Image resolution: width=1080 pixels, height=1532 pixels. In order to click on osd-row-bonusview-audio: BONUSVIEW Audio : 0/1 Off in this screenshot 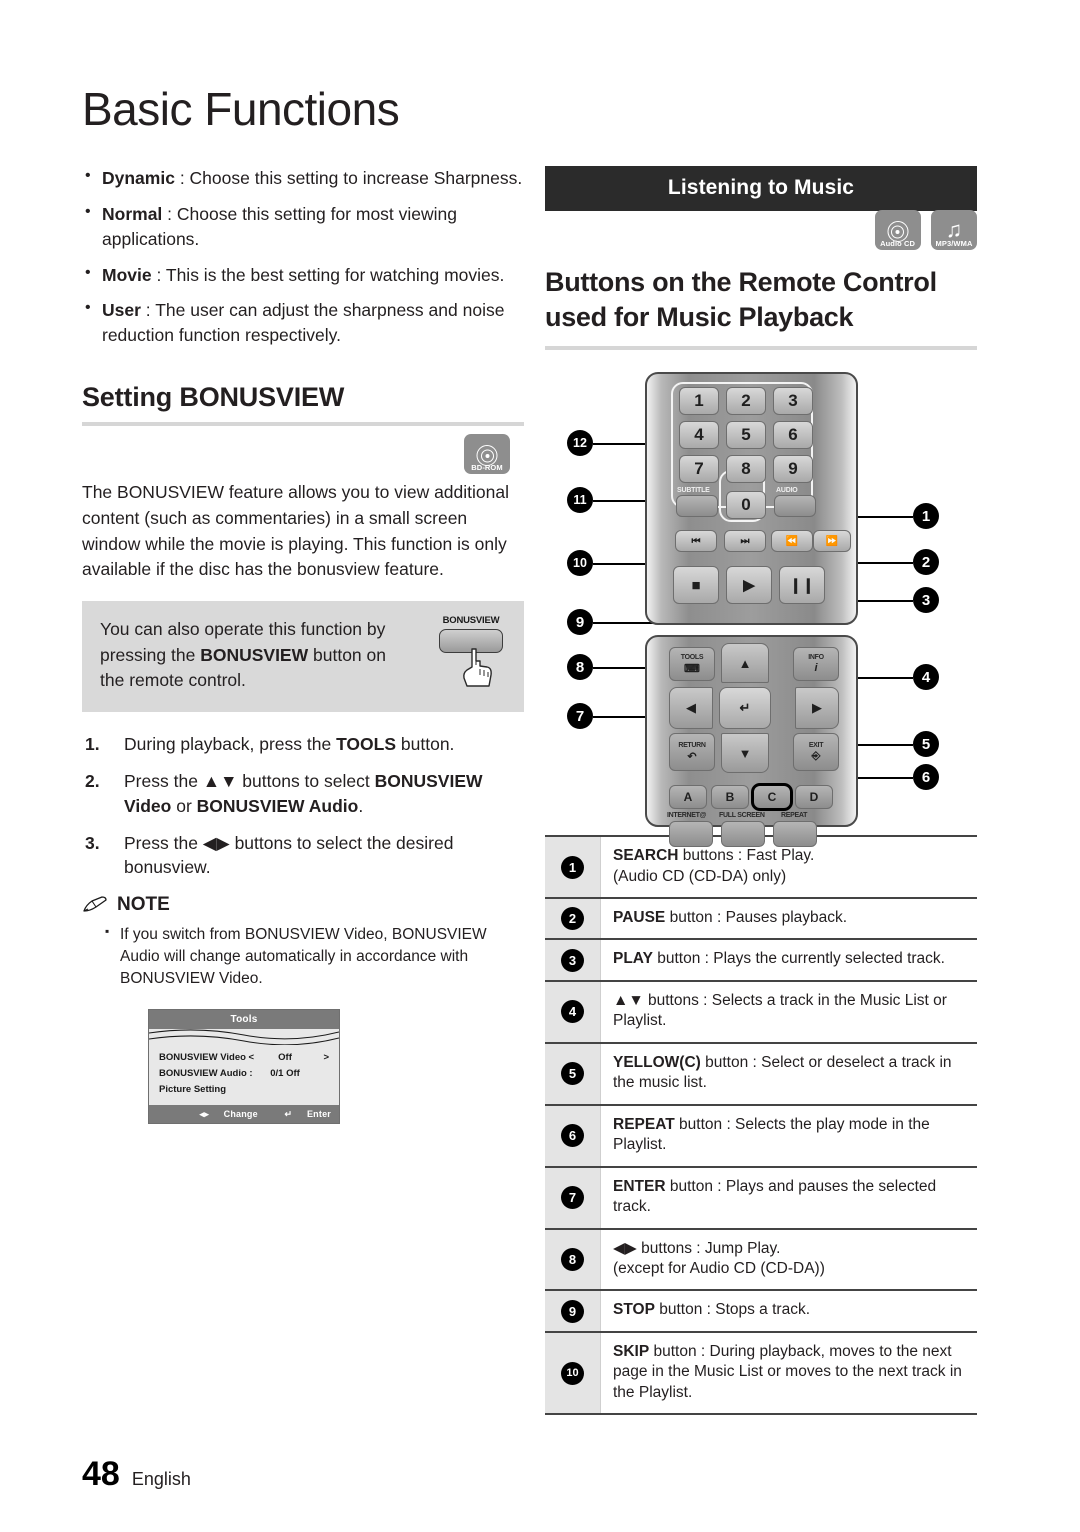, I will do `click(244, 1073)`.